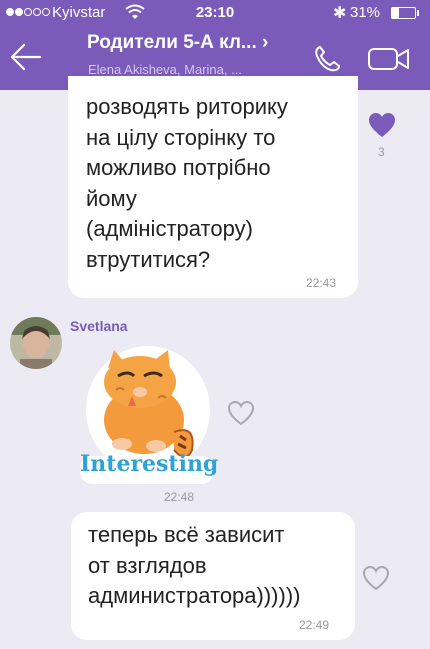 The height and width of the screenshot is (649, 430). Describe the element at coordinates (178, 167) in the screenshot. I see `message-line: можливо потрібно` at that location.